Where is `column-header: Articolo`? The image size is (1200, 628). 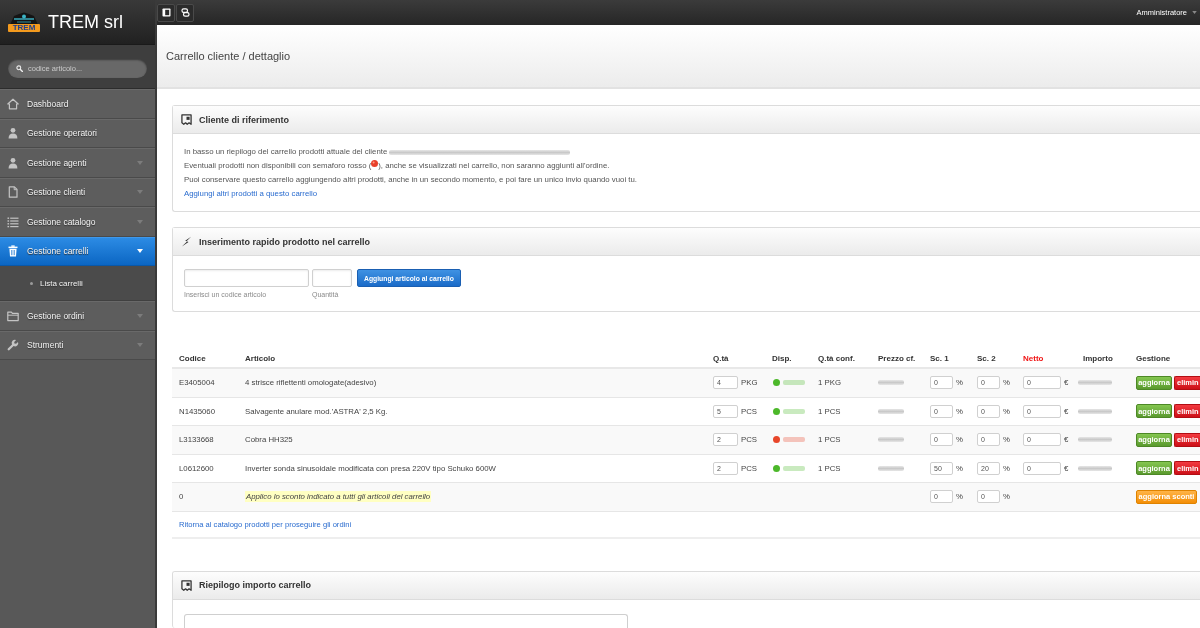 column-header: Articolo is located at coordinates (260, 358).